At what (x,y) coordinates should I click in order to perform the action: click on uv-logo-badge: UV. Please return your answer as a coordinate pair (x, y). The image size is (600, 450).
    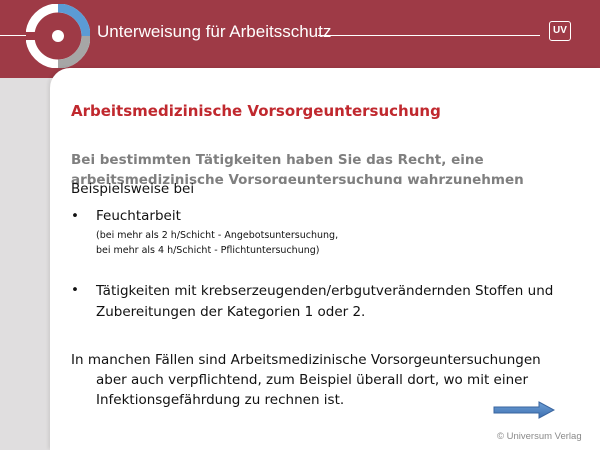
    Looking at the image, I should click on (560, 31).